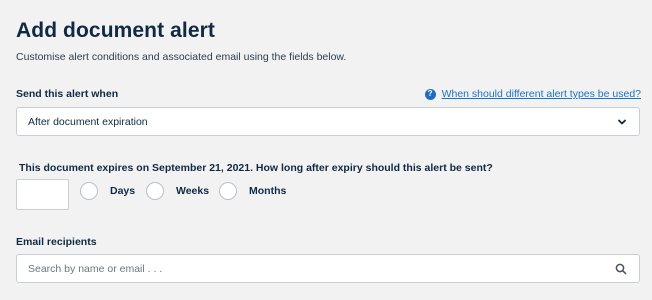 The height and width of the screenshot is (300, 652). Describe the element at coordinates (88, 121) in the screenshot. I see `alert-type-selected-value: After document expiration` at that location.